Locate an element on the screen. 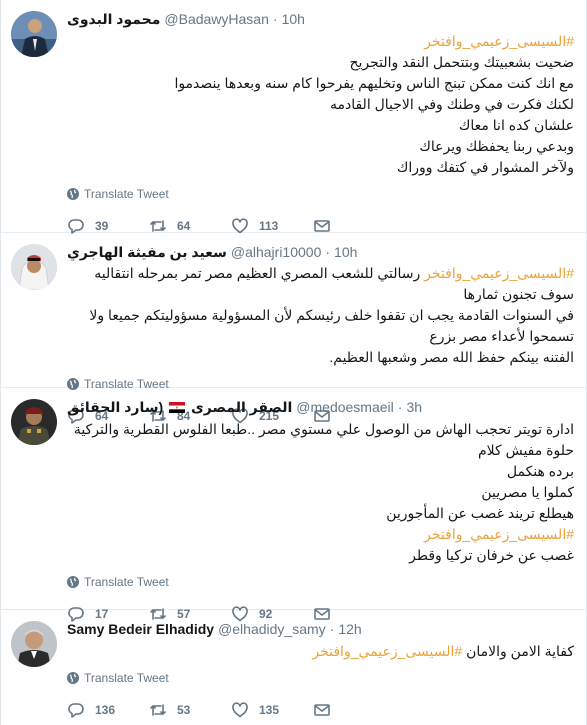  retweet-icon is located at coordinates (158, 710).